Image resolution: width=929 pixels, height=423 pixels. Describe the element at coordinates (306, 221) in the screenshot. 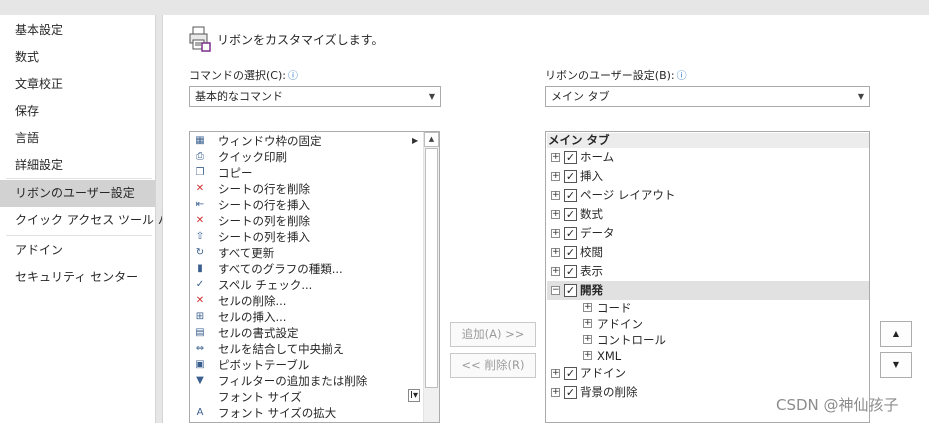

I see `command-item: ✕ シートの列を削除` at that location.